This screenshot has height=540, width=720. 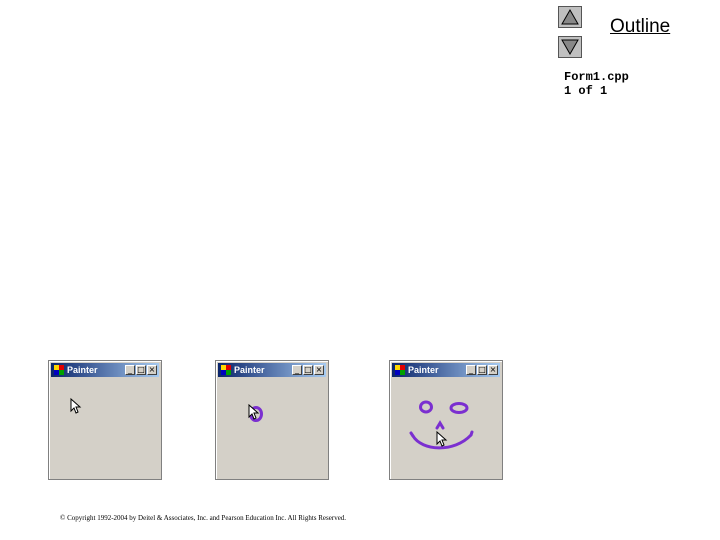 I want to click on filename-label: Form1.cpp, so click(x=596, y=77).